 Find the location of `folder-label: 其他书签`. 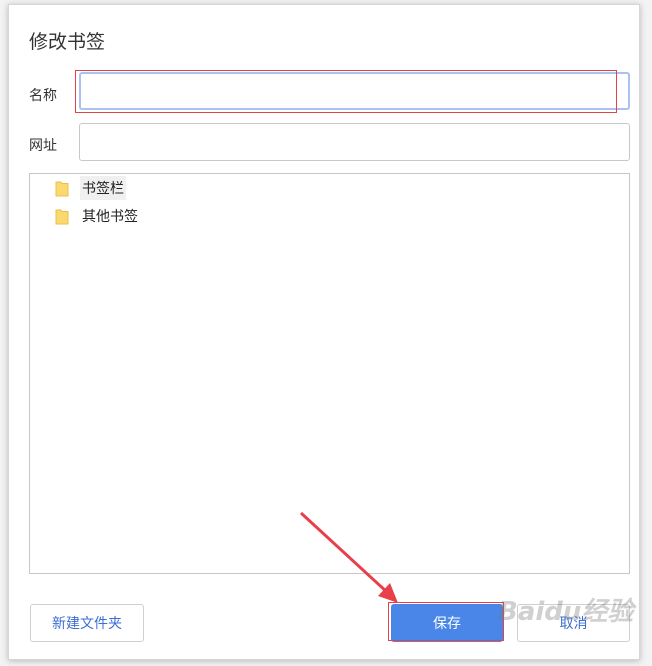

folder-label: 其他书签 is located at coordinates (110, 217).